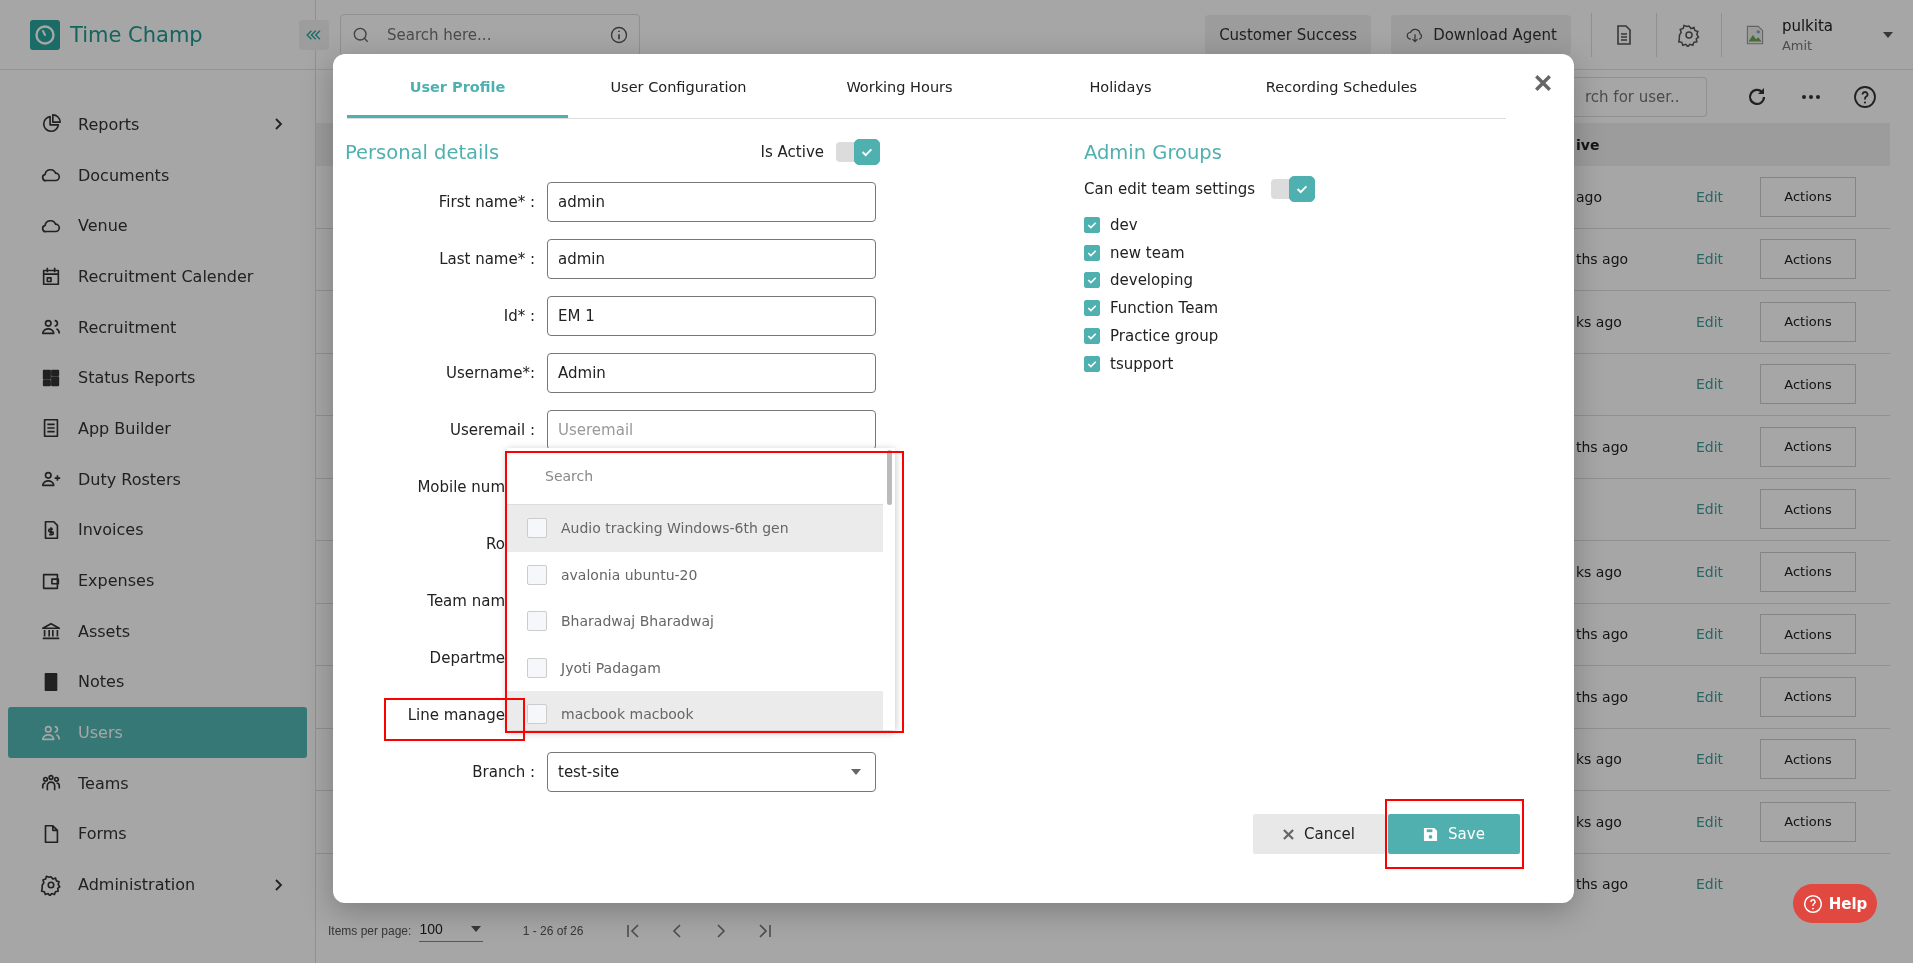 The width and height of the screenshot is (1913, 963). What do you see at coordinates (489, 373) in the screenshot?
I see `field-label: Username*:` at bounding box center [489, 373].